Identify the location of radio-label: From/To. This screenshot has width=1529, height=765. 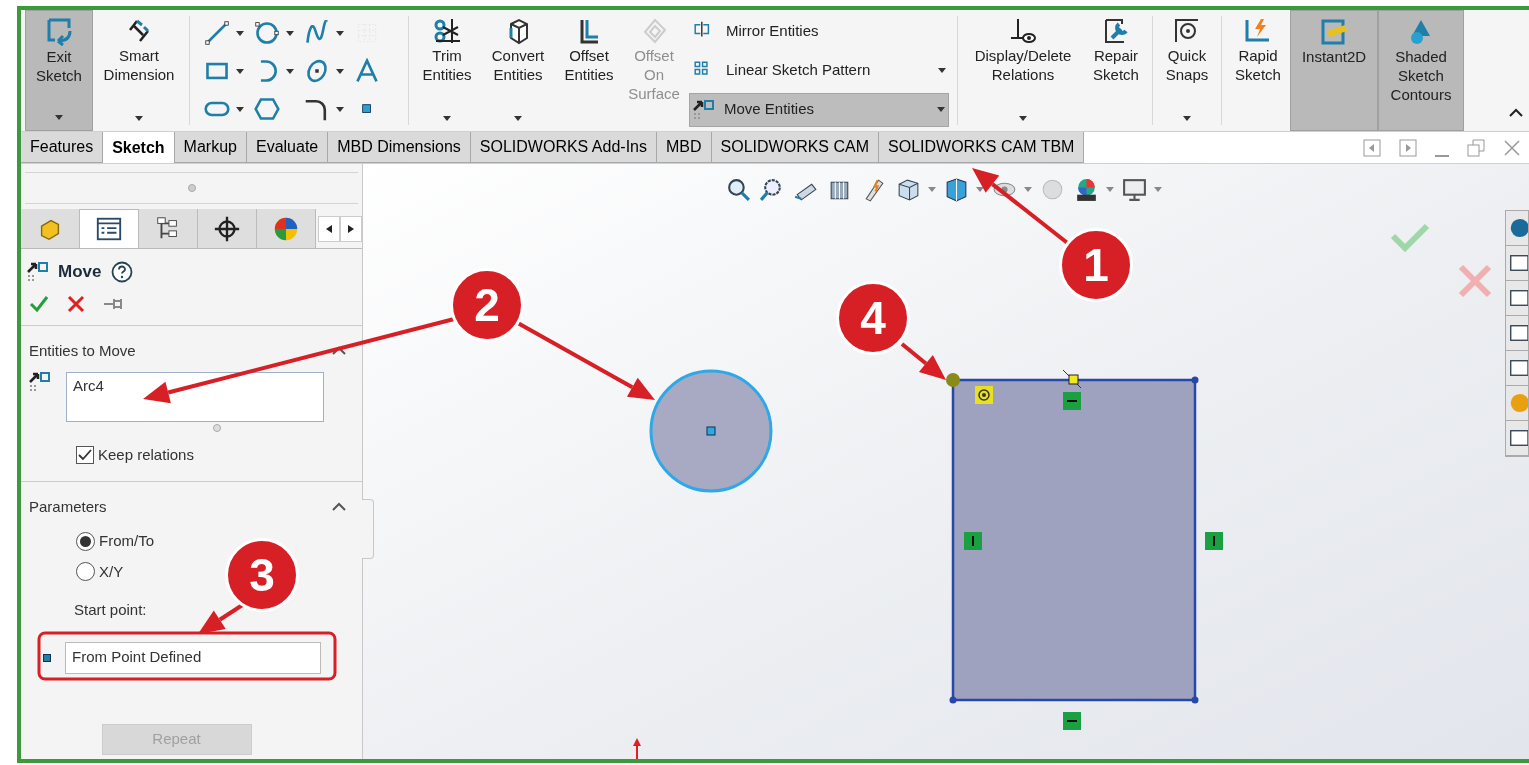
(126, 541).